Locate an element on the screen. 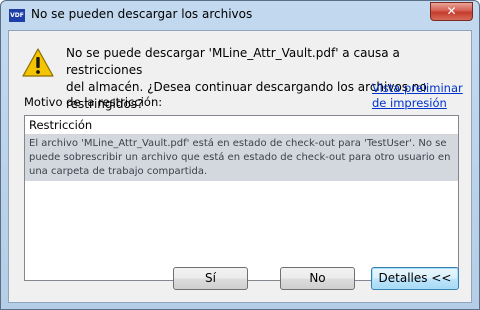 This screenshot has width=480, height=310. close-button: ✕ is located at coordinates (451, 11).